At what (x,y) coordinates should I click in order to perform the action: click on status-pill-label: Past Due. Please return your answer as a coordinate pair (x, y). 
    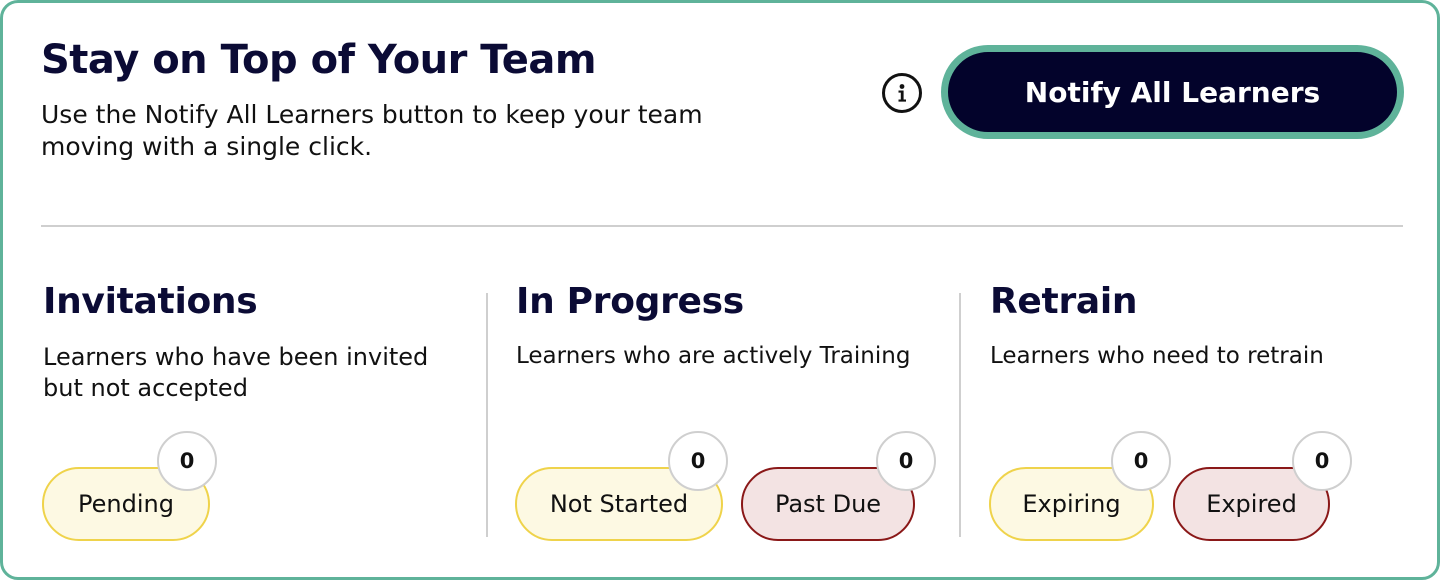
    Looking at the image, I should click on (828, 504).